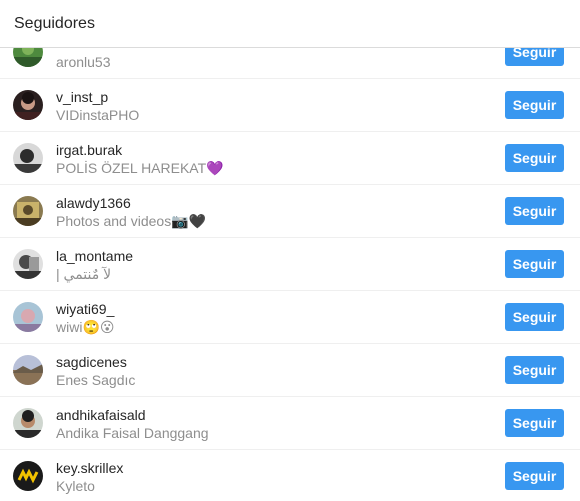 This screenshot has height=501, width=580. I want to click on follower-row: v_inst_p VIDinstaPHO Seguir, so click(290, 105).